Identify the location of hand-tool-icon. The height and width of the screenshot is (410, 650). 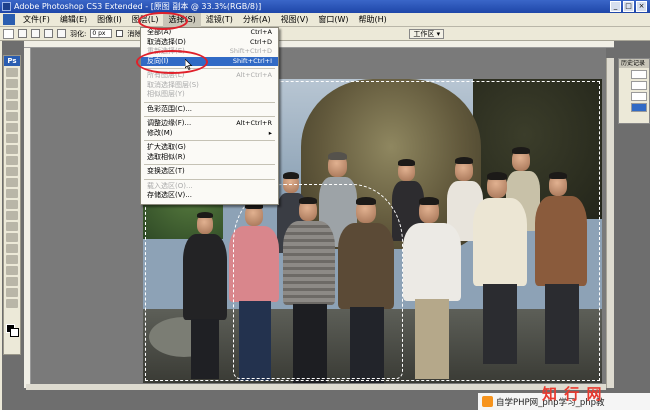
(12, 292).